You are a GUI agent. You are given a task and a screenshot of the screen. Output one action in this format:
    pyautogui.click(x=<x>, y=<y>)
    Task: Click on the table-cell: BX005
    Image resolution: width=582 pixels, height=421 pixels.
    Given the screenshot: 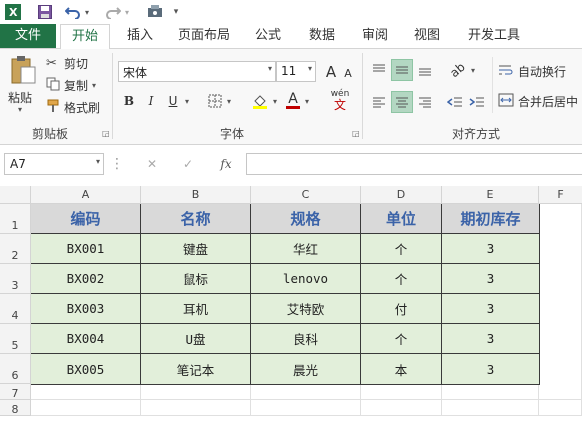 What is the action you would take?
    pyautogui.click(x=86, y=369)
    